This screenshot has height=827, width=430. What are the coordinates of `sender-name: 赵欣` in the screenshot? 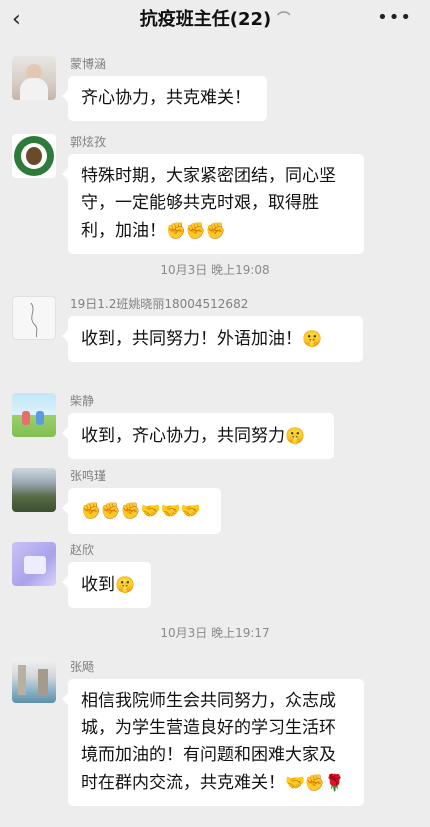 It's located at (82, 550).